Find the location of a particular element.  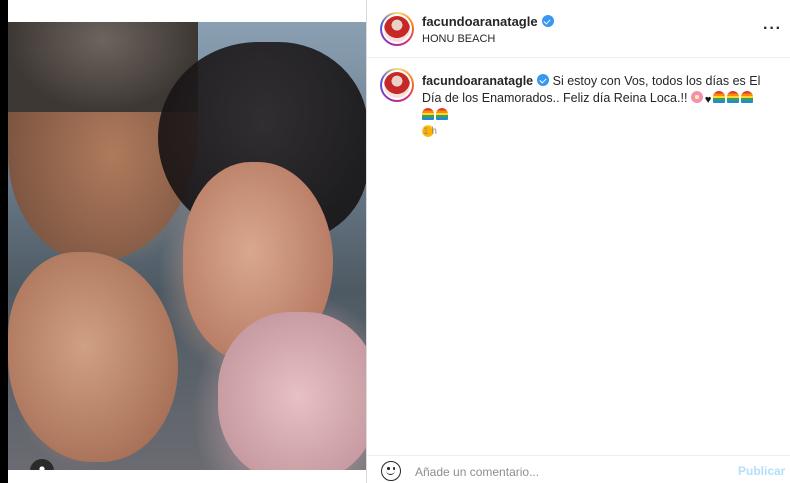

flower-emoji-icon is located at coordinates (696, 97).